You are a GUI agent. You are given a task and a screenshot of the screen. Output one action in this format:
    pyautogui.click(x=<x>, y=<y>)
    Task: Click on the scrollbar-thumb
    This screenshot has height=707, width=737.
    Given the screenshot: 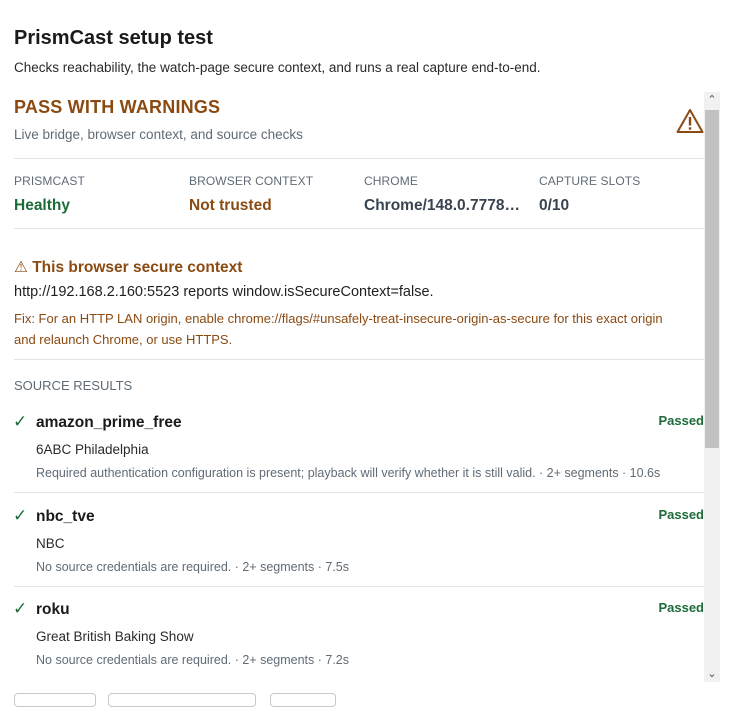 What is the action you would take?
    pyautogui.click(x=712, y=279)
    